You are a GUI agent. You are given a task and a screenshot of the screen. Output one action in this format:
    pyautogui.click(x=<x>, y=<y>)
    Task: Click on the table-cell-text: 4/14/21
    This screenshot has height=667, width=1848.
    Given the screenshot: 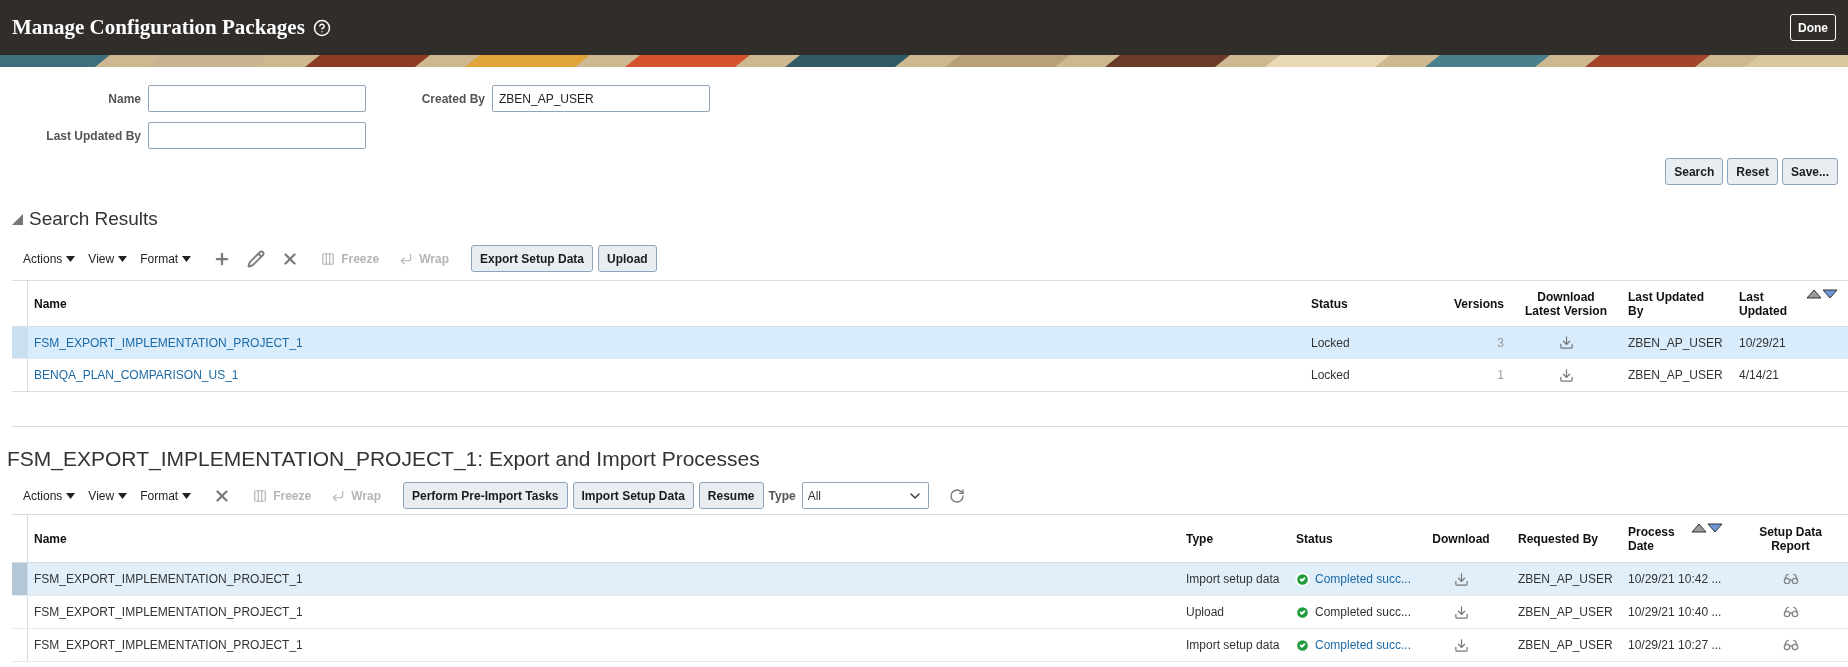 What is the action you would take?
    pyautogui.click(x=1759, y=375)
    